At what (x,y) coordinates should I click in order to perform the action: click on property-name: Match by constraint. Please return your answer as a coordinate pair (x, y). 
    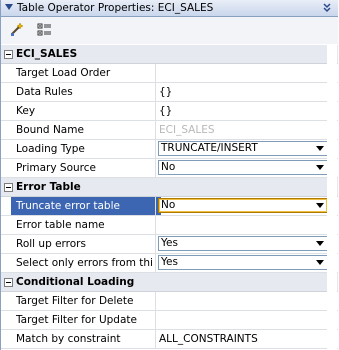
    Looking at the image, I should click on (68, 339).